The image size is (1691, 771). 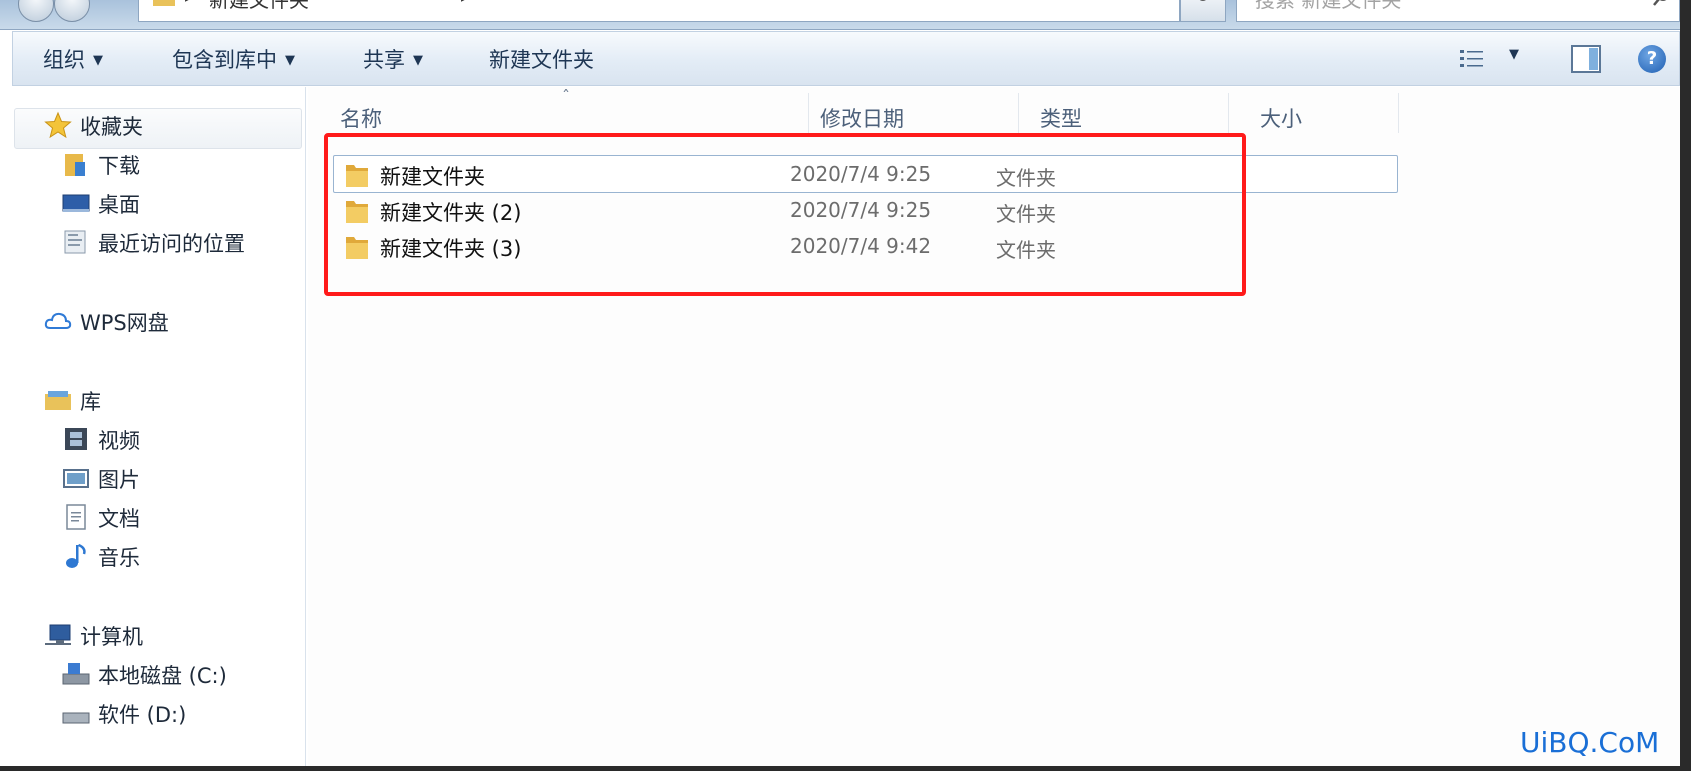 What do you see at coordinates (1590, 742) in the screenshot?
I see `watermark: UiBQ.CoM` at bounding box center [1590, 742].